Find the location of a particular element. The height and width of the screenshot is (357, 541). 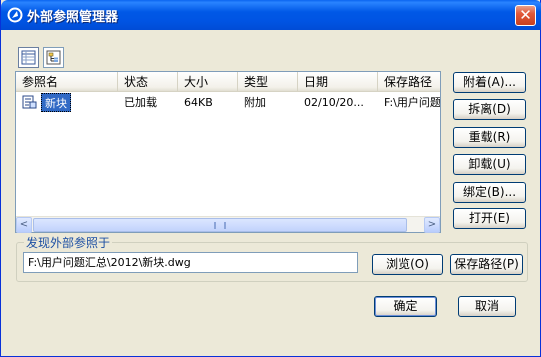

list-view-button is located at coordinates (28, 57).